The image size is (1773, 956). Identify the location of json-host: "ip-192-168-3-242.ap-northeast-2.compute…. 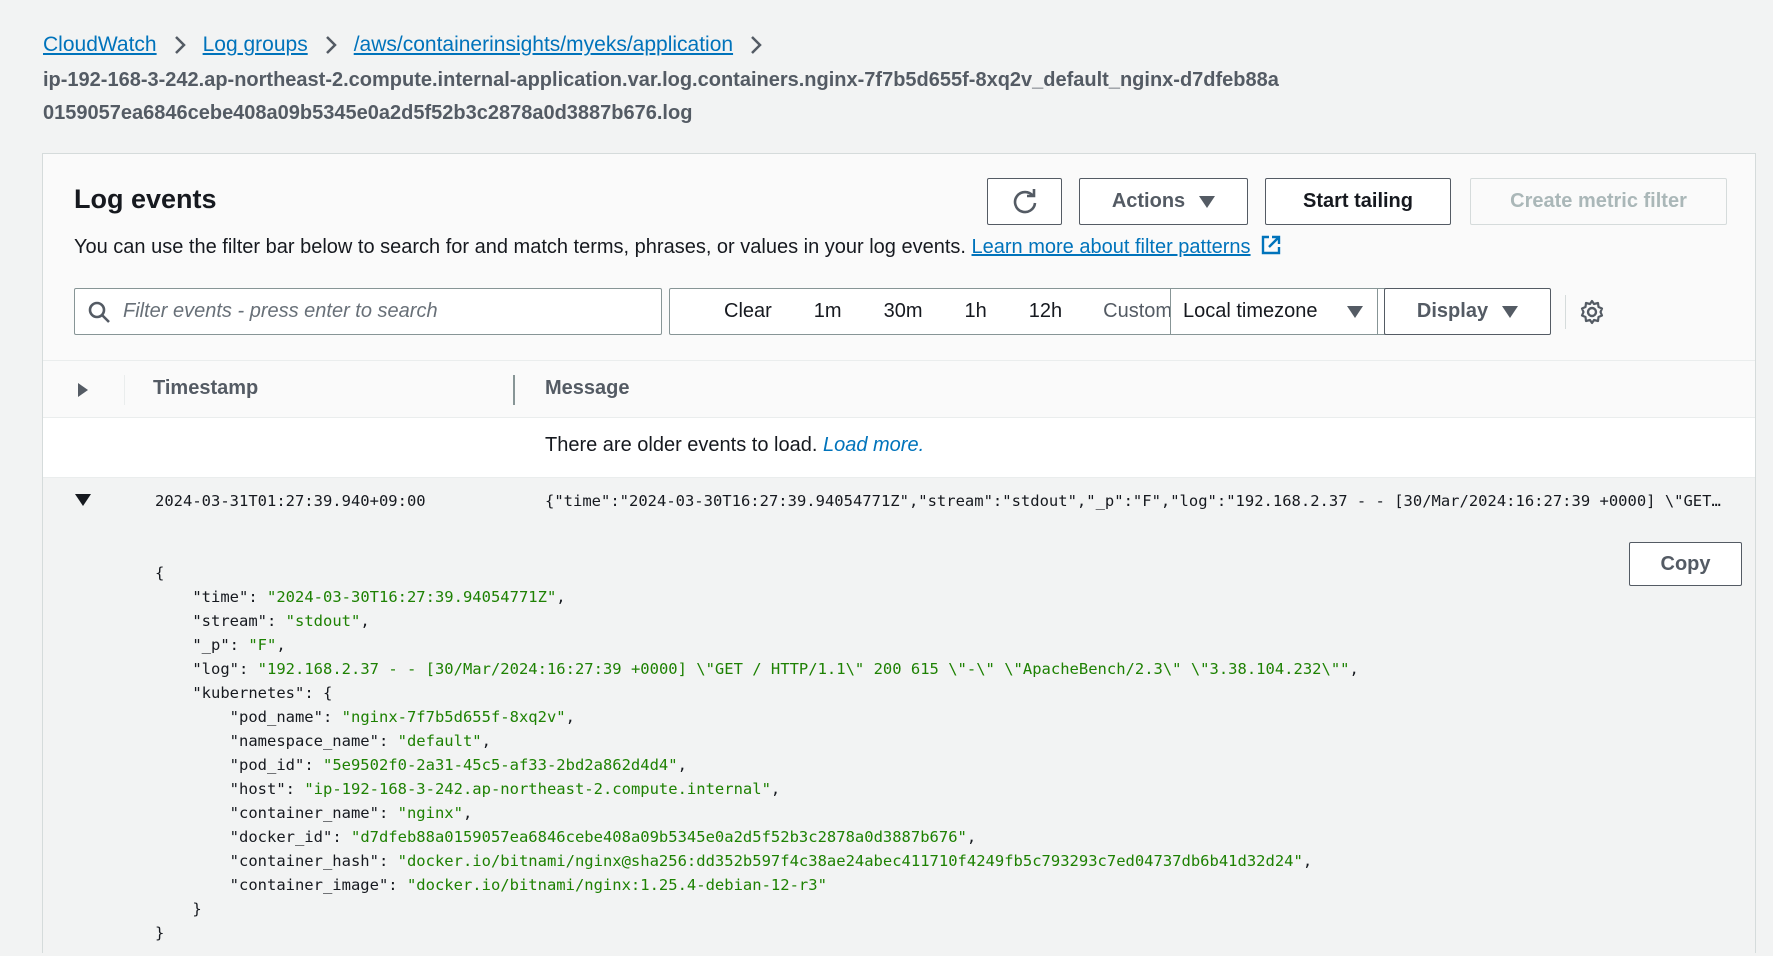
(537, 789).